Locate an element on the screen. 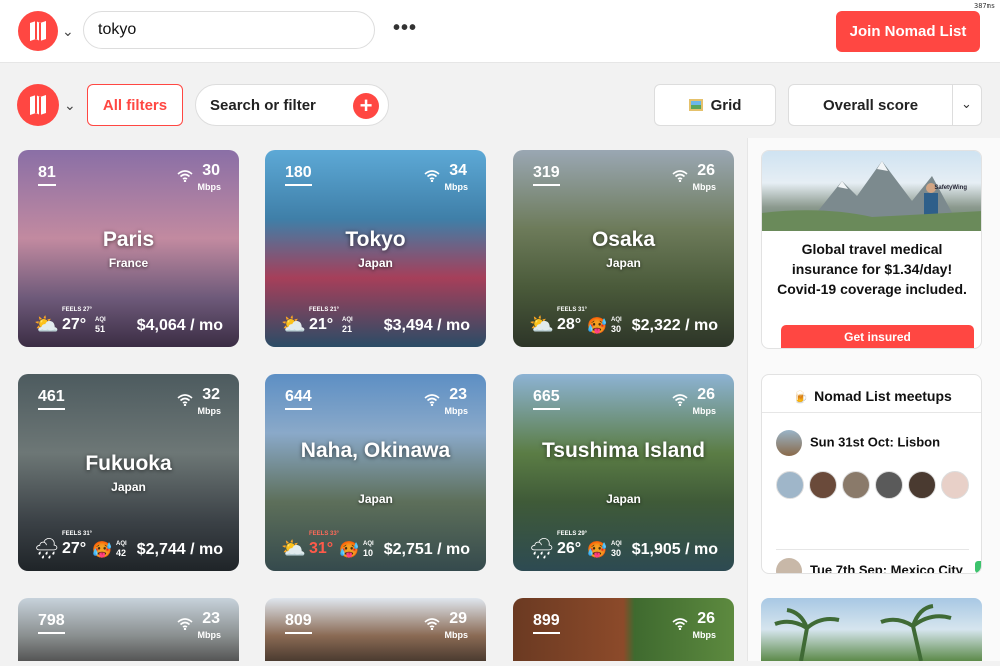  meetups-header: 🍺 Nomad List meetups is located at coordinates (871, 394).